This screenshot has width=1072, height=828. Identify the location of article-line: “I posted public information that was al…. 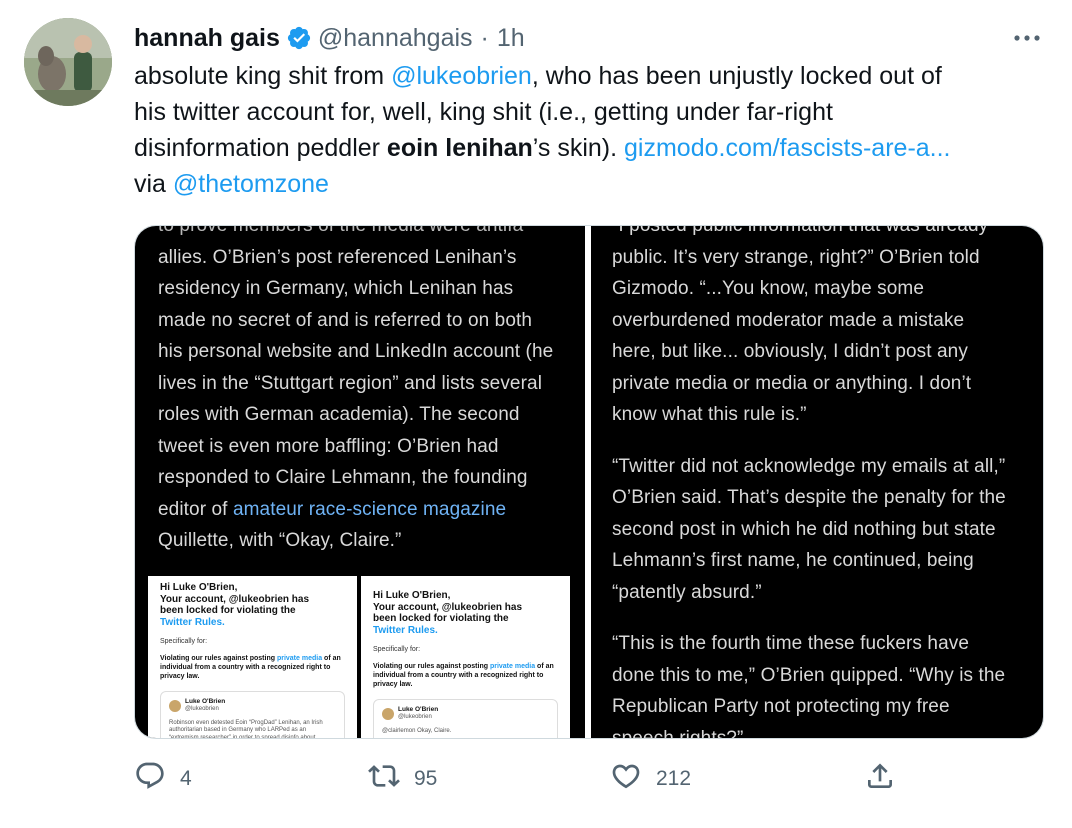
(822, 234).